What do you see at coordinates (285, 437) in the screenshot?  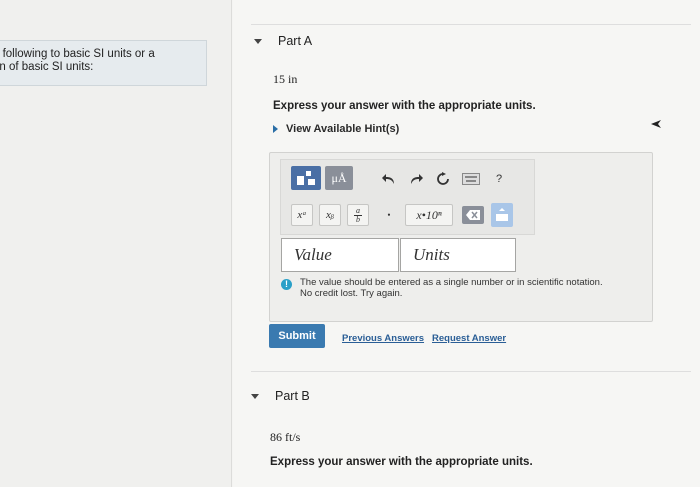 I see `part-b-value: 86 ft/s` at bounding box center [285, 437].